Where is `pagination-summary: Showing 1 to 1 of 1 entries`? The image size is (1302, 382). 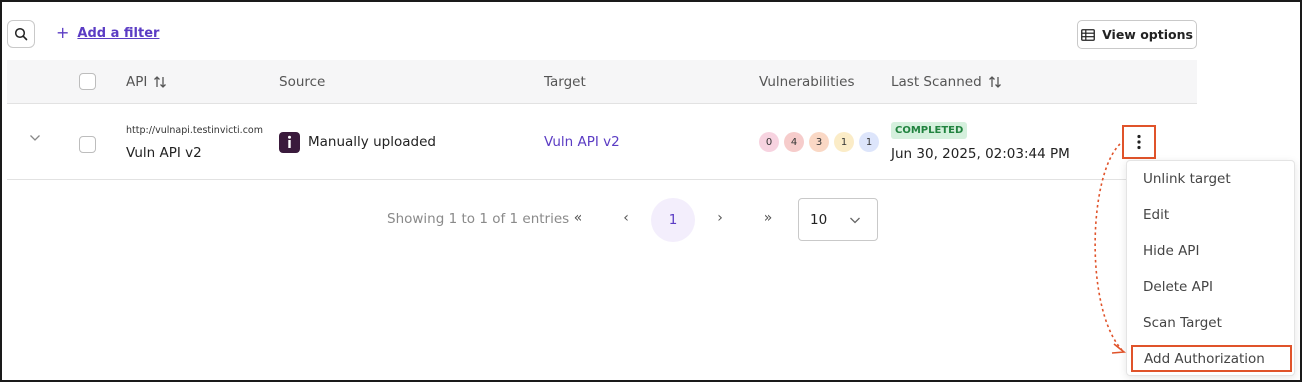
pagination-summary: Showing 1 to 1 of 1 entries is located at coordinates (478, 219).